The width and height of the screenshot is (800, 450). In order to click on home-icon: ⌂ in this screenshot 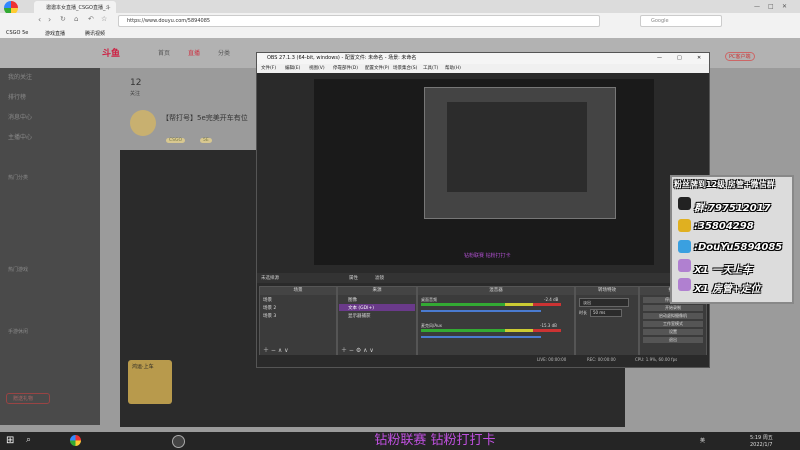, I will do `click(76, 19)`.